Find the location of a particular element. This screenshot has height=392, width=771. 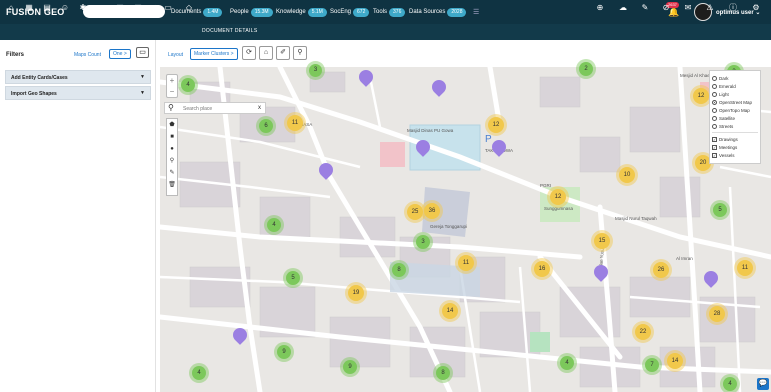

building-icon: ▦ is located at coordinates (29, 8).